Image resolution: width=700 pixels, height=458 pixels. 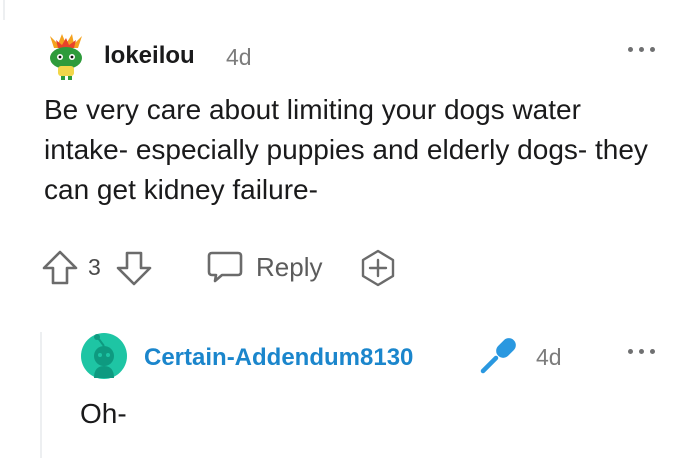 I want to click on reply-thread-line, so click(x=41, y=395).